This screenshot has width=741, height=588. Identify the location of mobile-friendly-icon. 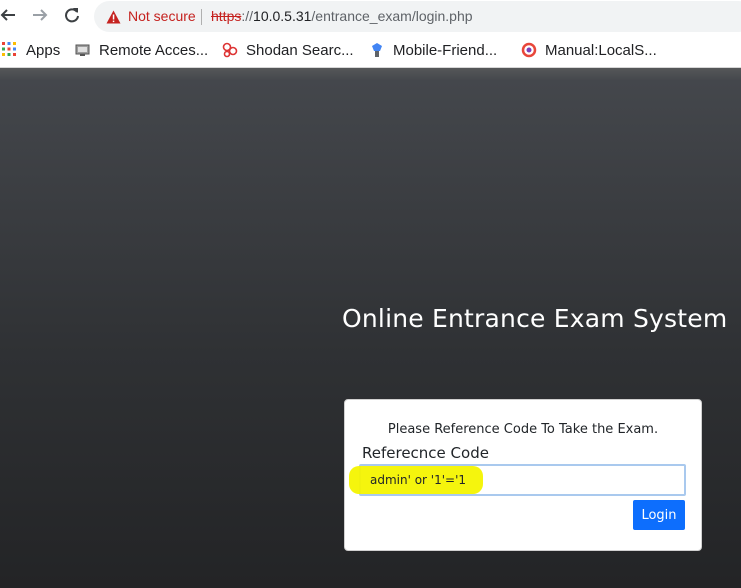
(377, 50).